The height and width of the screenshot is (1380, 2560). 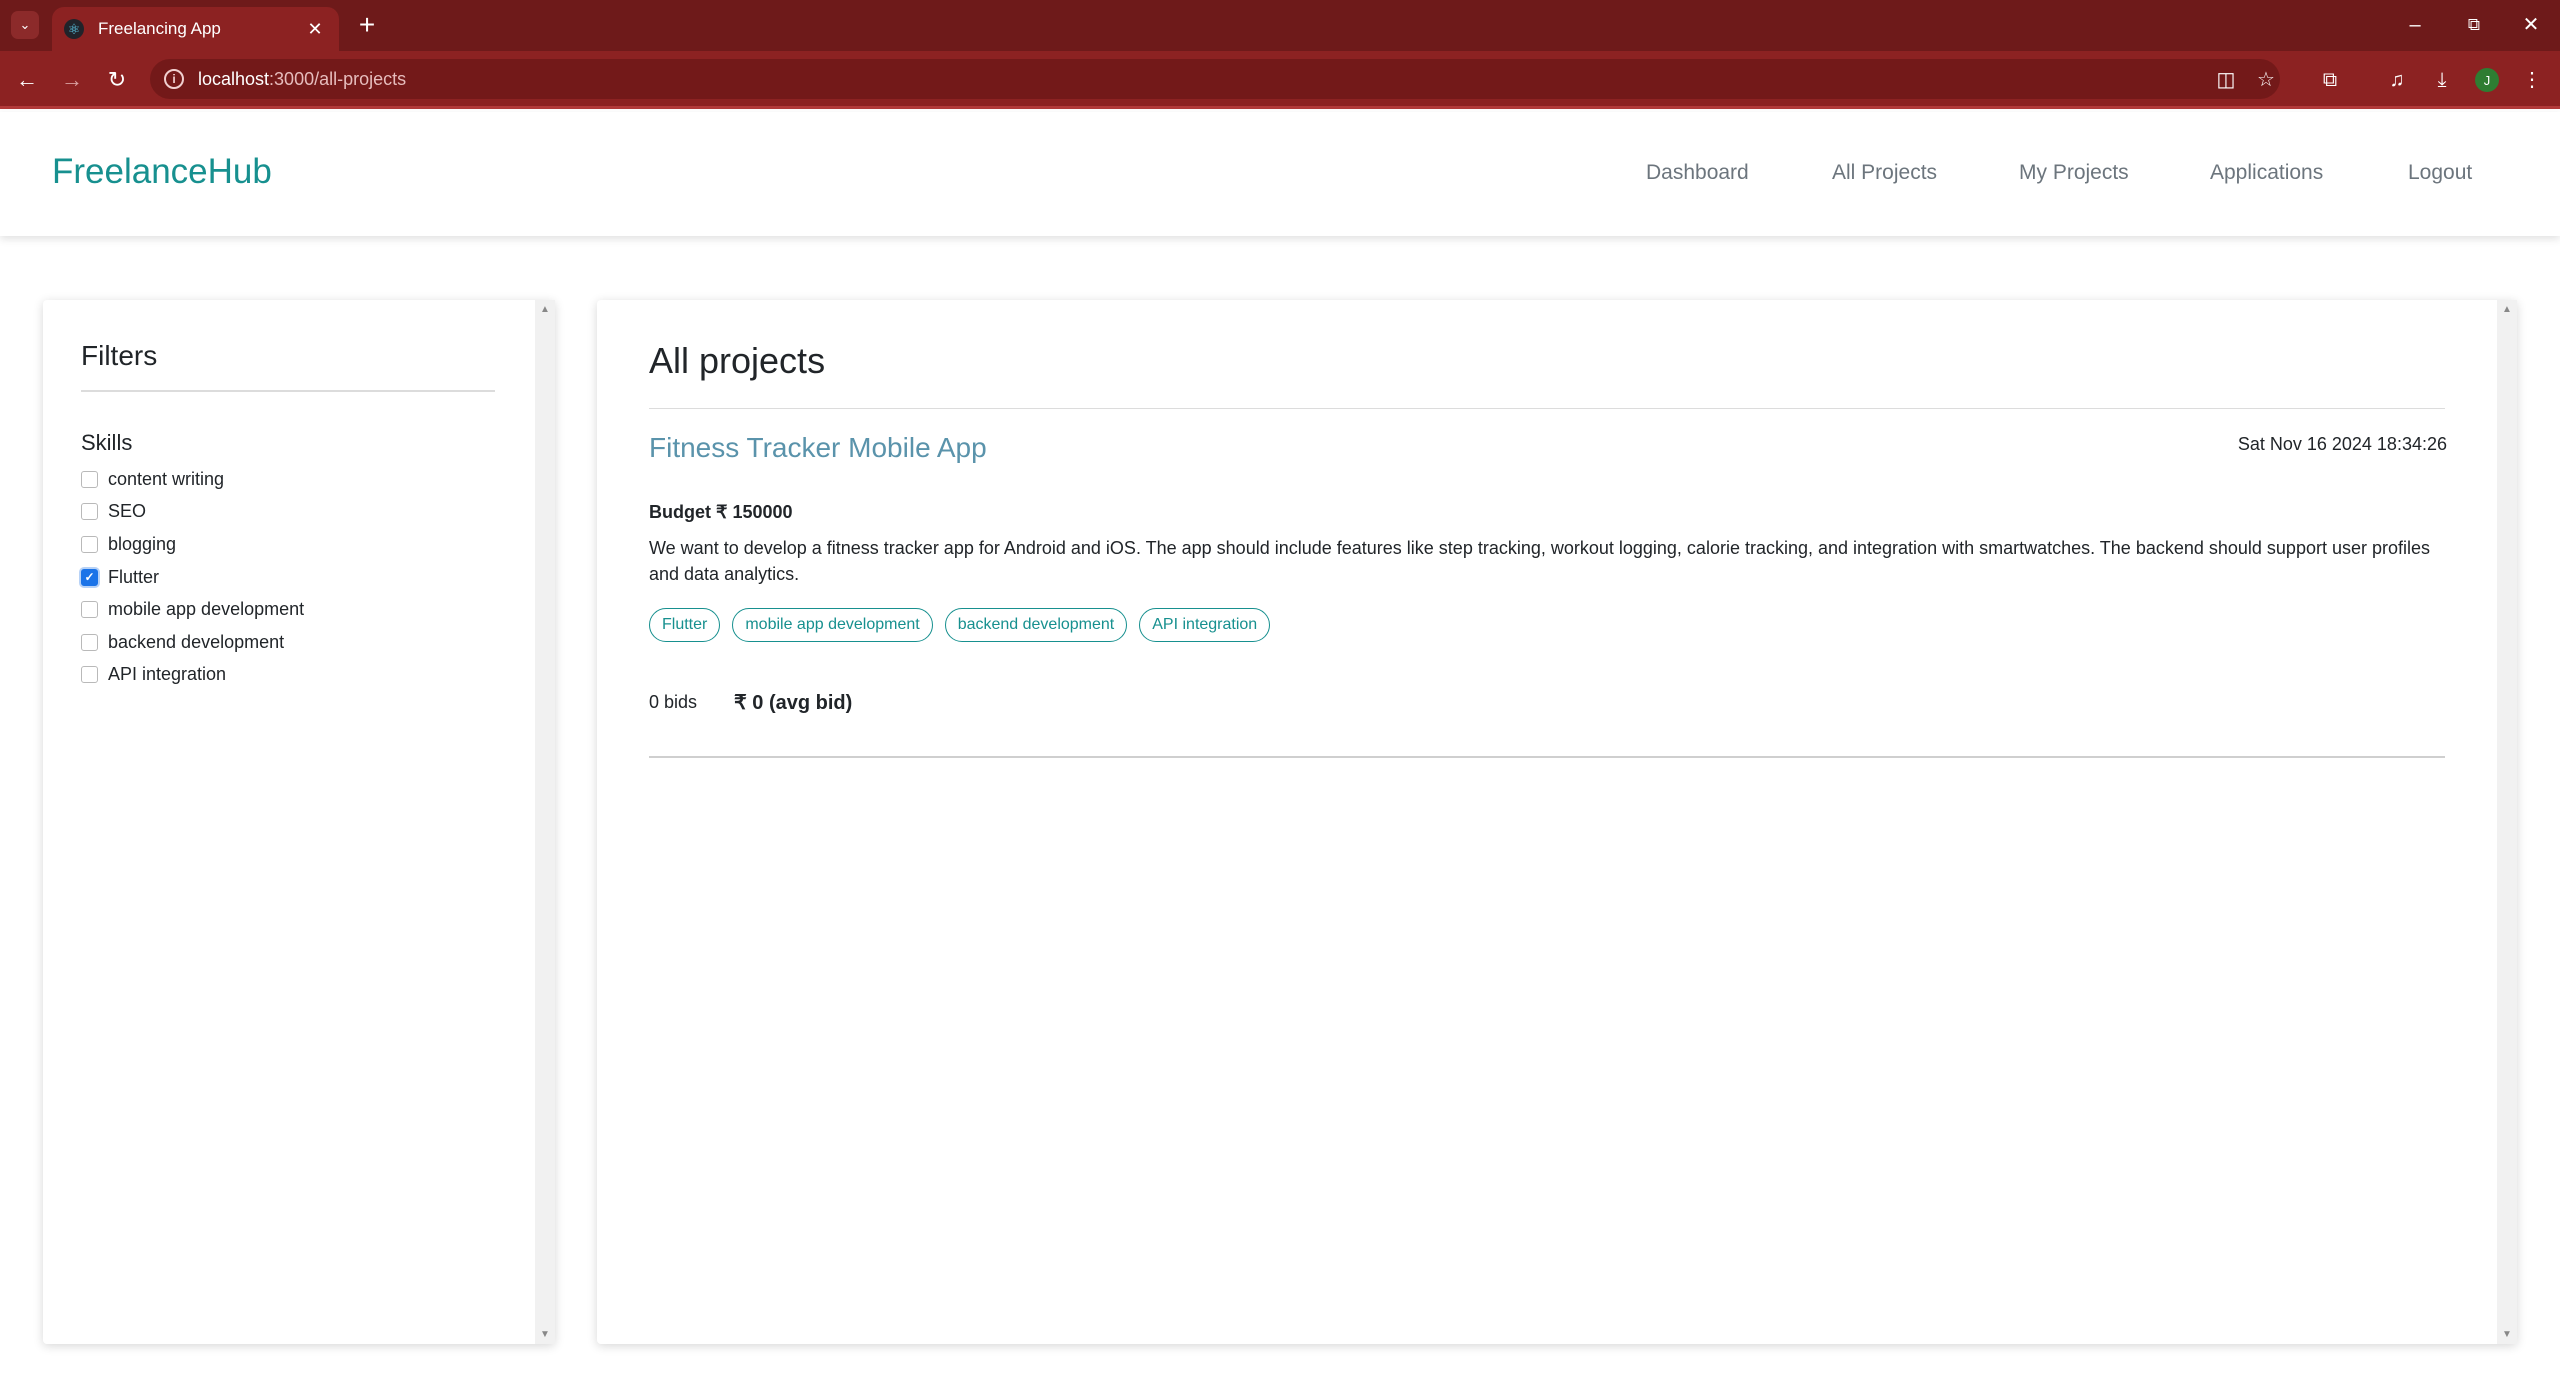 I want to click on tab-search-chevron-icon: ⌄, so click(x=25, y=25).